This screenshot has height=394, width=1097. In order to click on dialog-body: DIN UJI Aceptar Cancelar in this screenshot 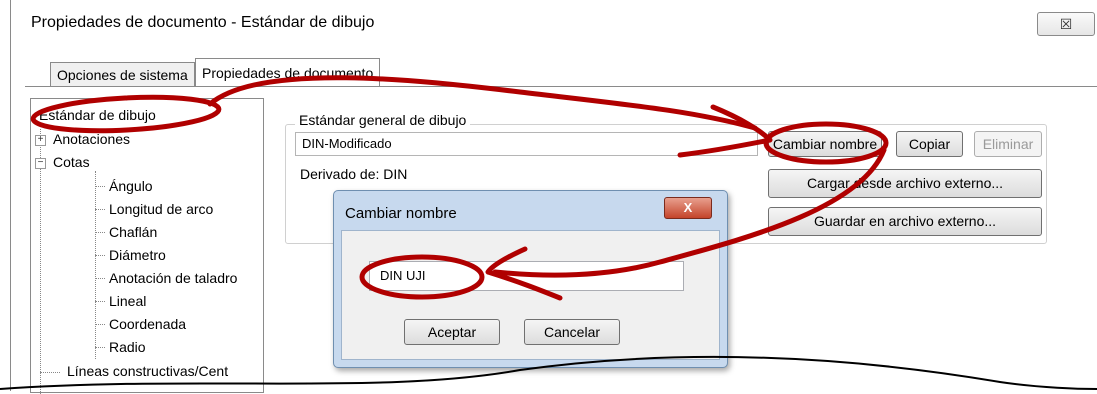, I will do `click(530, 295)`.